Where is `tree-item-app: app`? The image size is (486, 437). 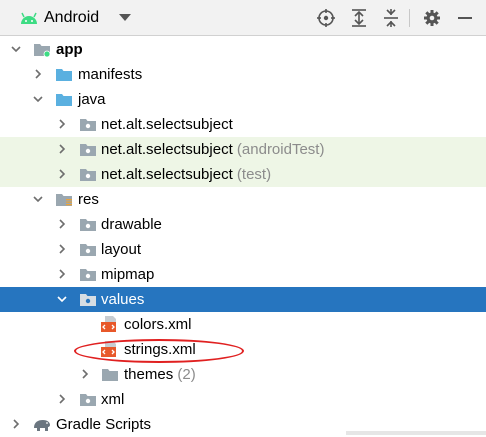
tree-item-app: app is located at coordinates (243, 49).